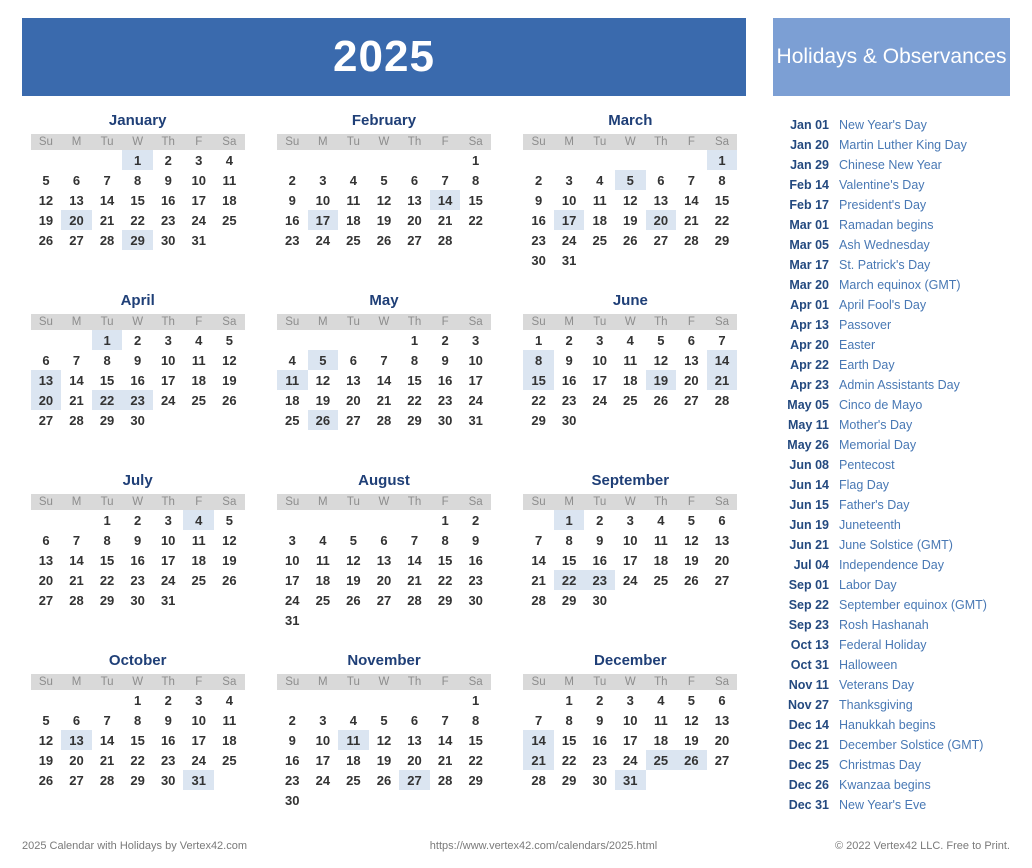 The height and width of the screenshot is (868, 1032). I want to click on day-cell: 19, so click(323, 400).